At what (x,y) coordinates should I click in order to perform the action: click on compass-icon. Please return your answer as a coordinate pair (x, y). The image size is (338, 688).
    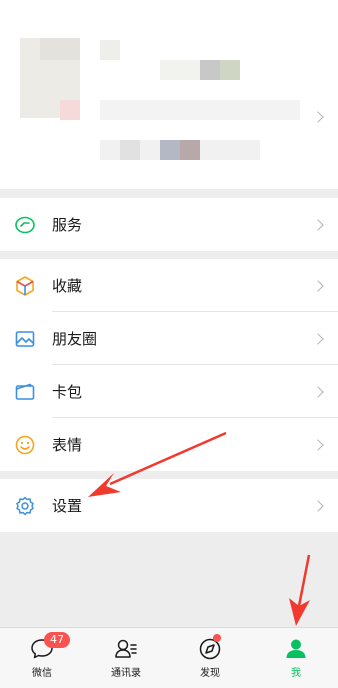
    Looking at the image, I should click on (210, 648).